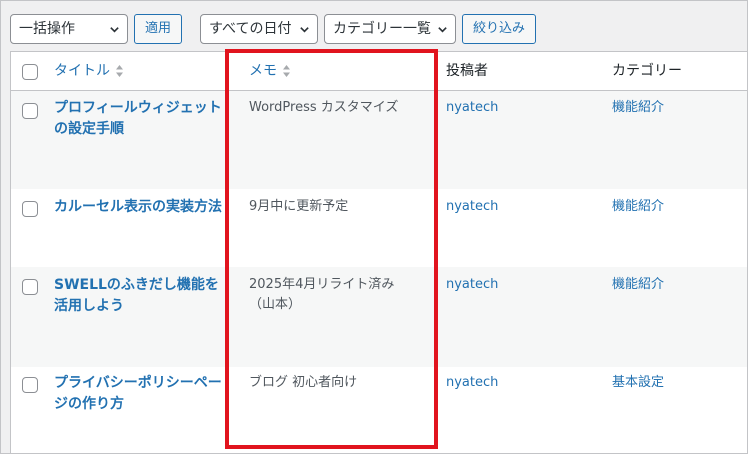 The image size is (748, 454). What do you see at coordinates (299, 206) in the screenshot?
I see `memo-text: 9月中に更新予定` at bounding box center [299, 206].